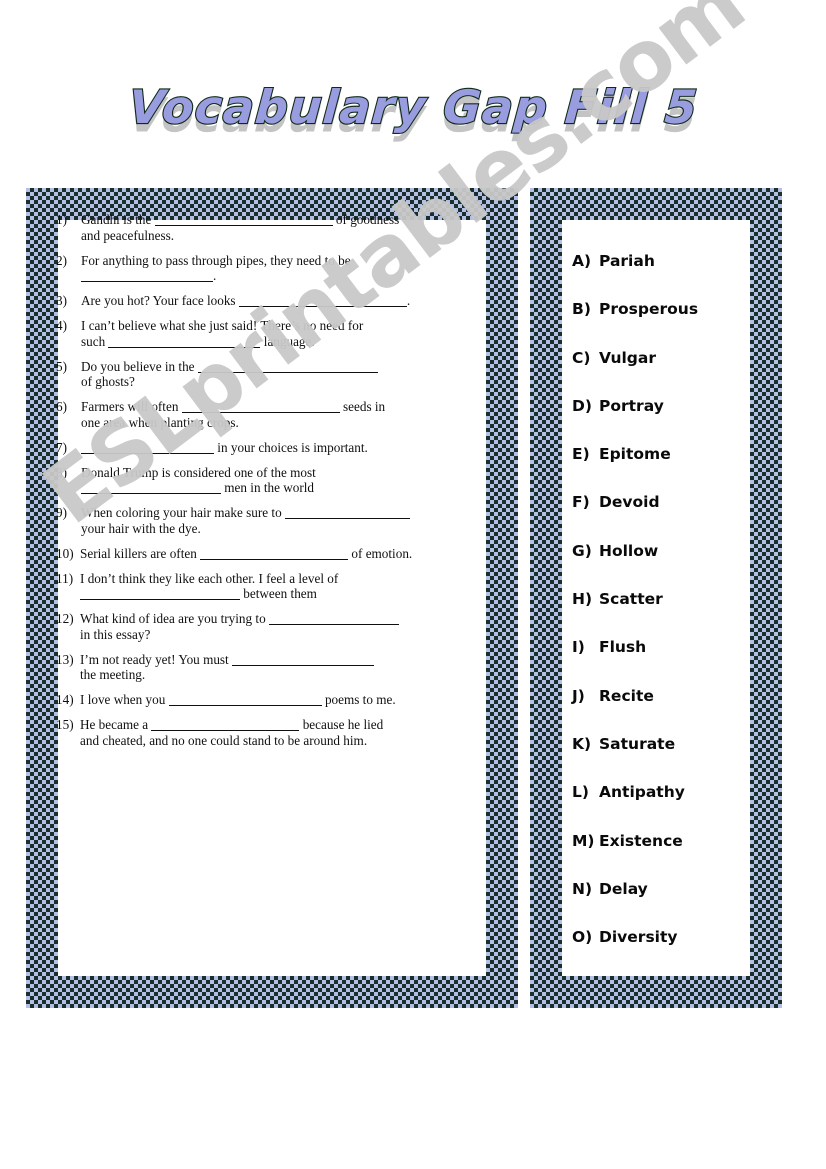 The image size is (826, 1169). I want to click on question-line: When coloring your hair make sure to, so click(288, 513).